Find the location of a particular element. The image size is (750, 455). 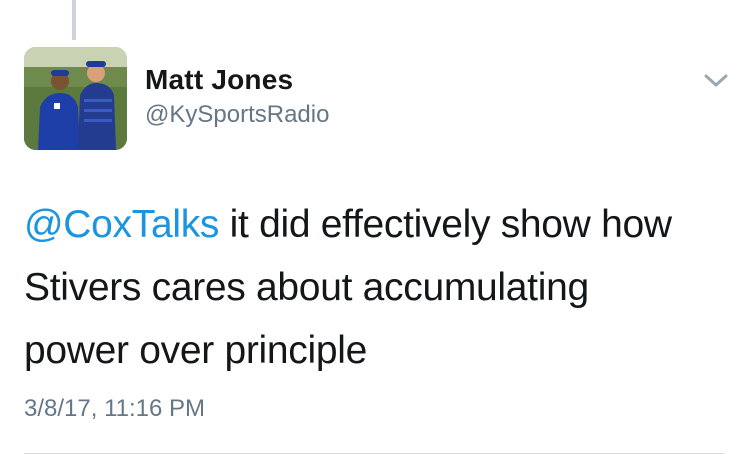

divider is located at coordinates (374, 453).